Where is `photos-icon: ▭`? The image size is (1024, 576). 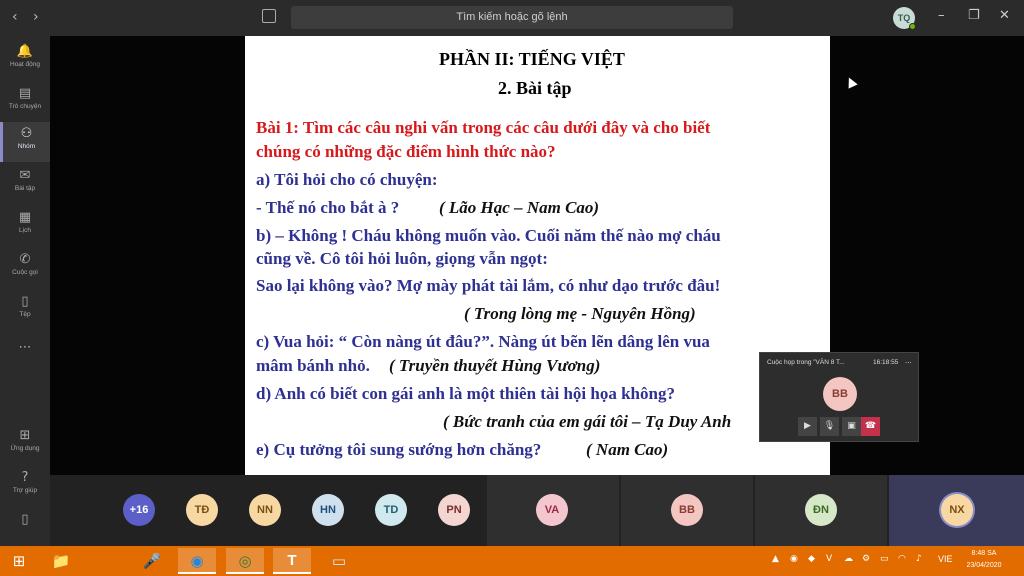 photos-icon: ▭ is located at coordinates (339, 561).